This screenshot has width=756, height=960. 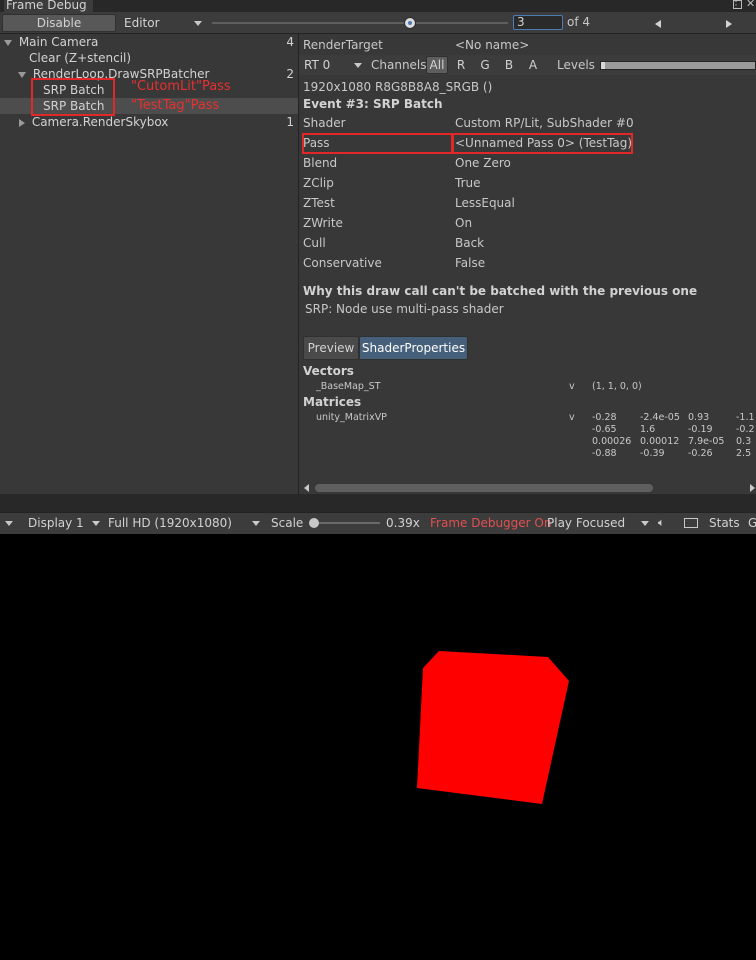 What do you see at coordinates (378, 503) in the screenshot?
I see `window-splitter` at bounding box center [378, 503].